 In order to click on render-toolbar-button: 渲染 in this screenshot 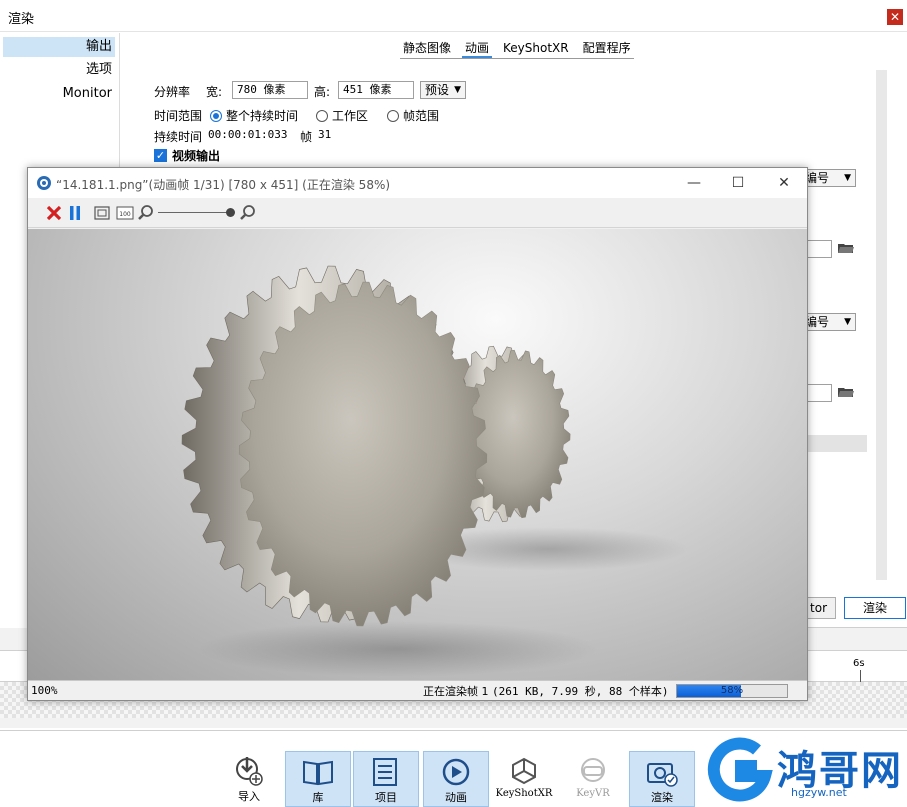, I will do `click(662, 779)`.